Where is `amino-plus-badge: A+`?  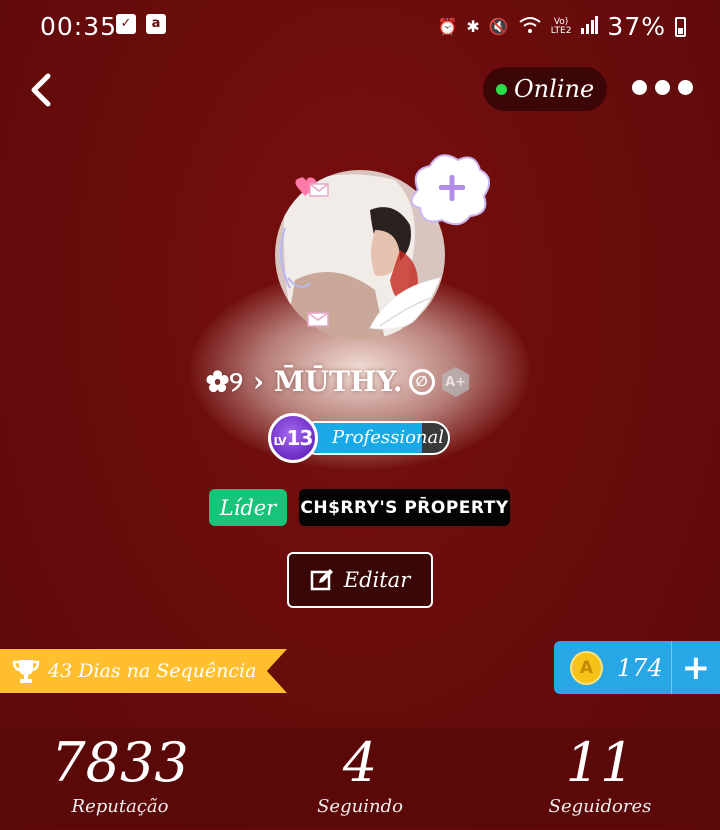
amino-plus-badge: A+ is located at coordinates (456, 382).